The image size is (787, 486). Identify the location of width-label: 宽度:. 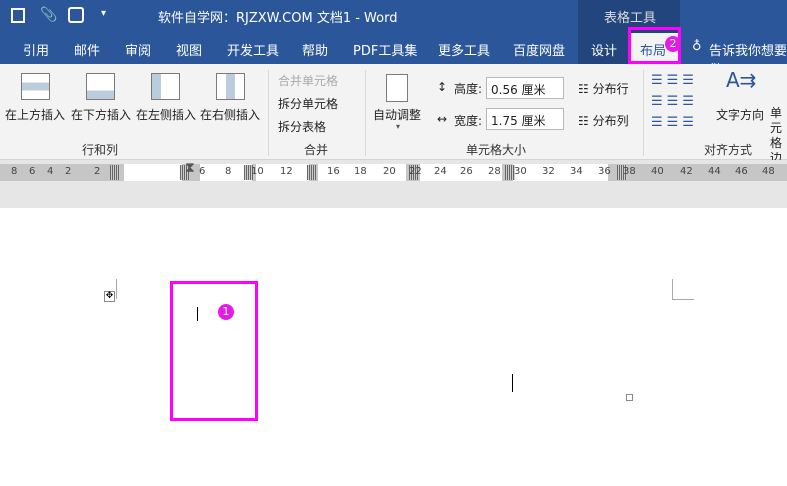
(468, 121).